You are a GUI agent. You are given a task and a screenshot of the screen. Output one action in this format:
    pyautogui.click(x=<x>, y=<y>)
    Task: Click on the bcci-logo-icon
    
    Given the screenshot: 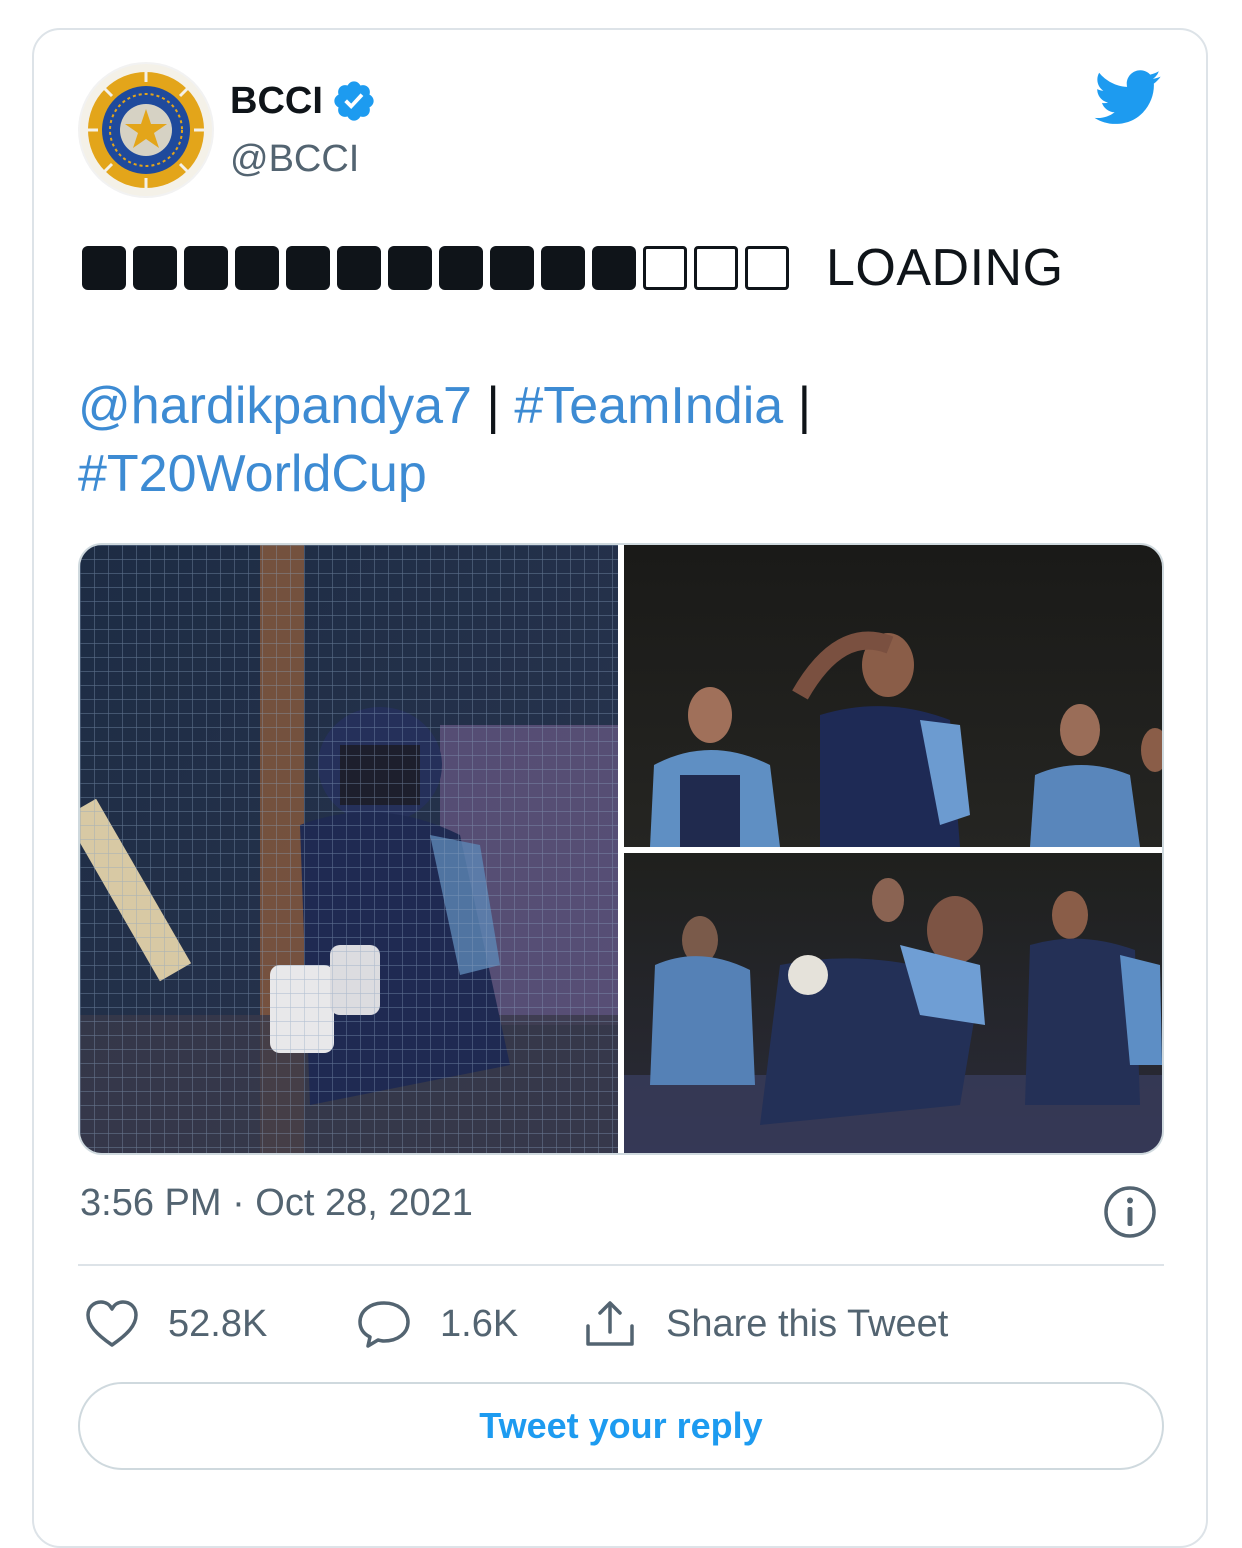 What is the action you would take?
    pyautogui.click(x=146, y=130)
    